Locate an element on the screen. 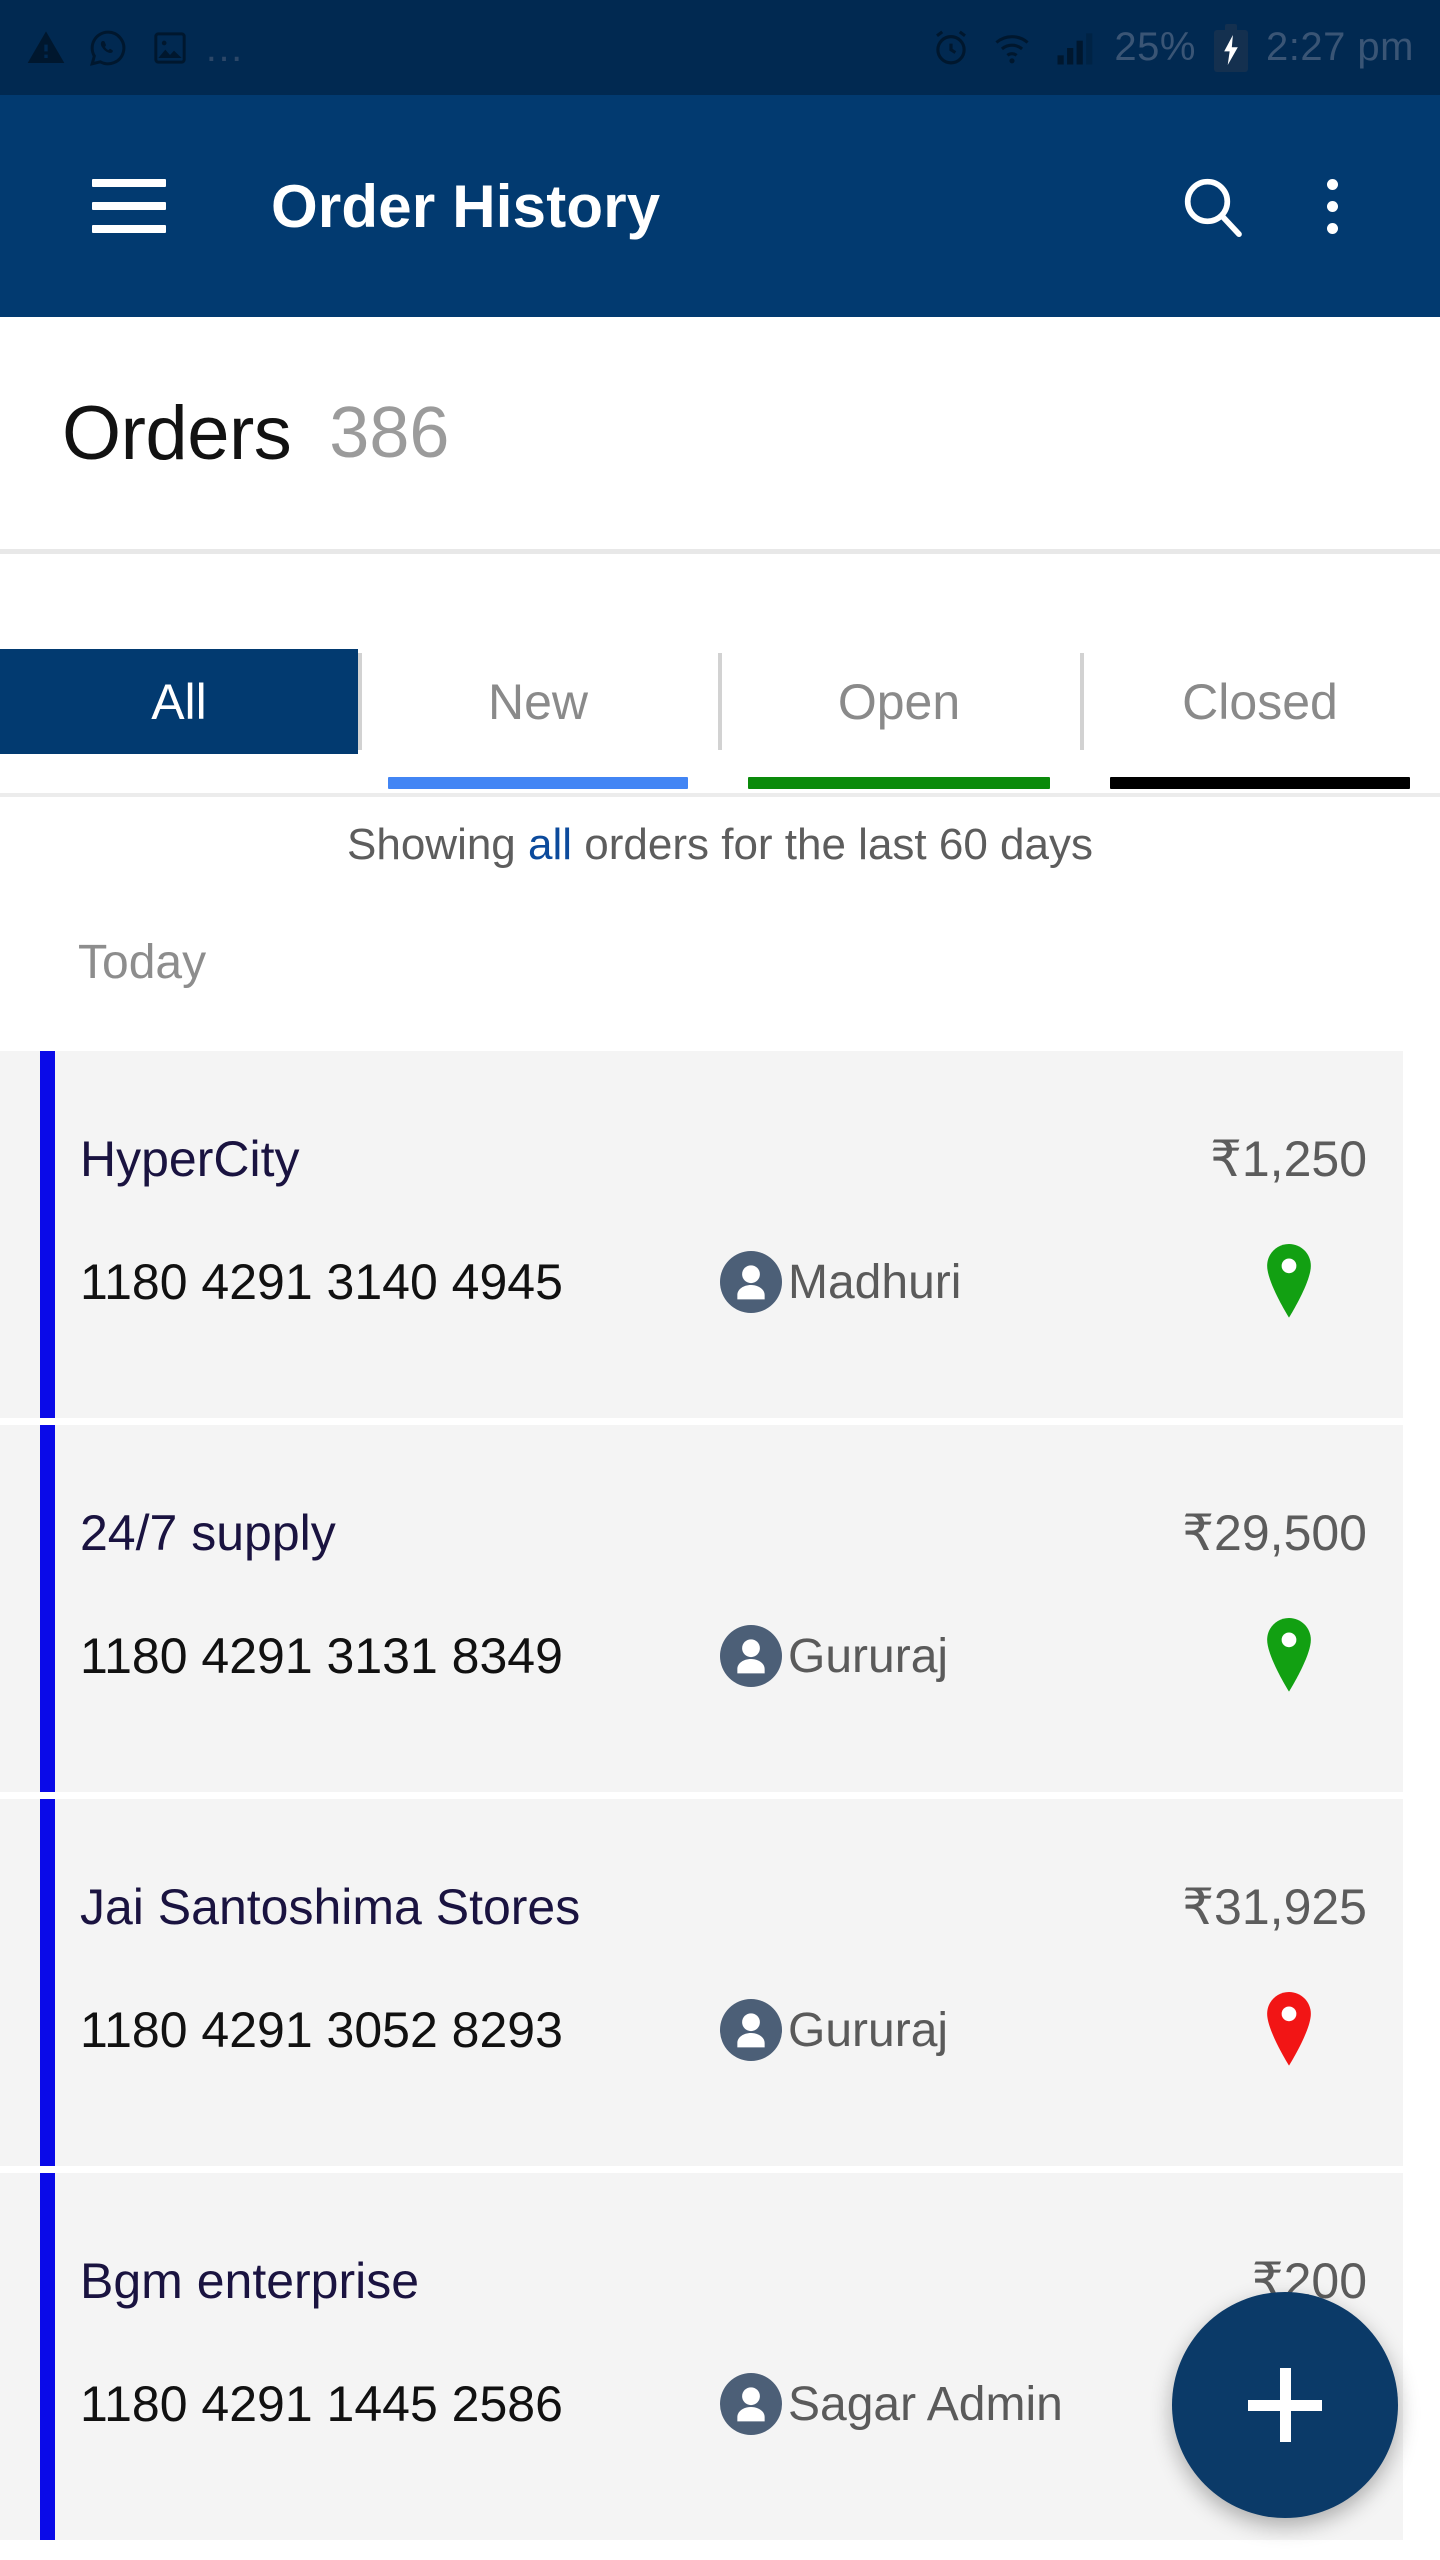  search-icon is located at coordinates (1212, 206).